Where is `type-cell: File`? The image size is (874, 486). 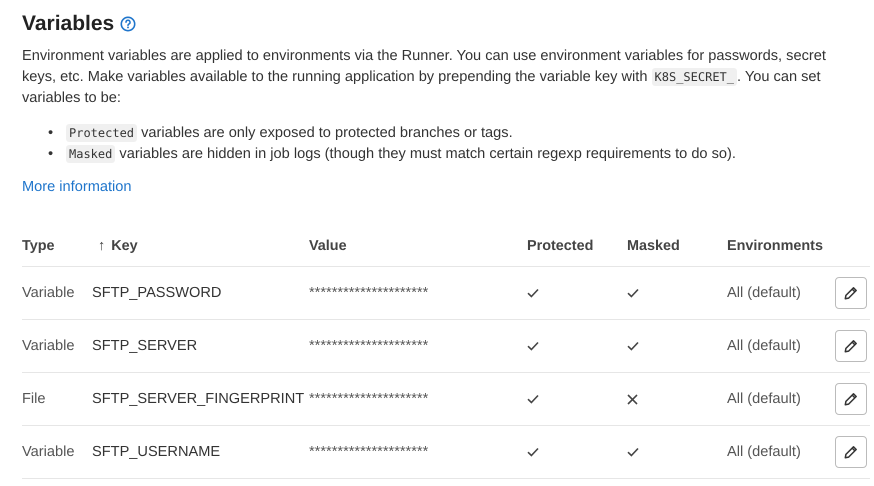
type-cell: File is located at coordinates (34, 399).